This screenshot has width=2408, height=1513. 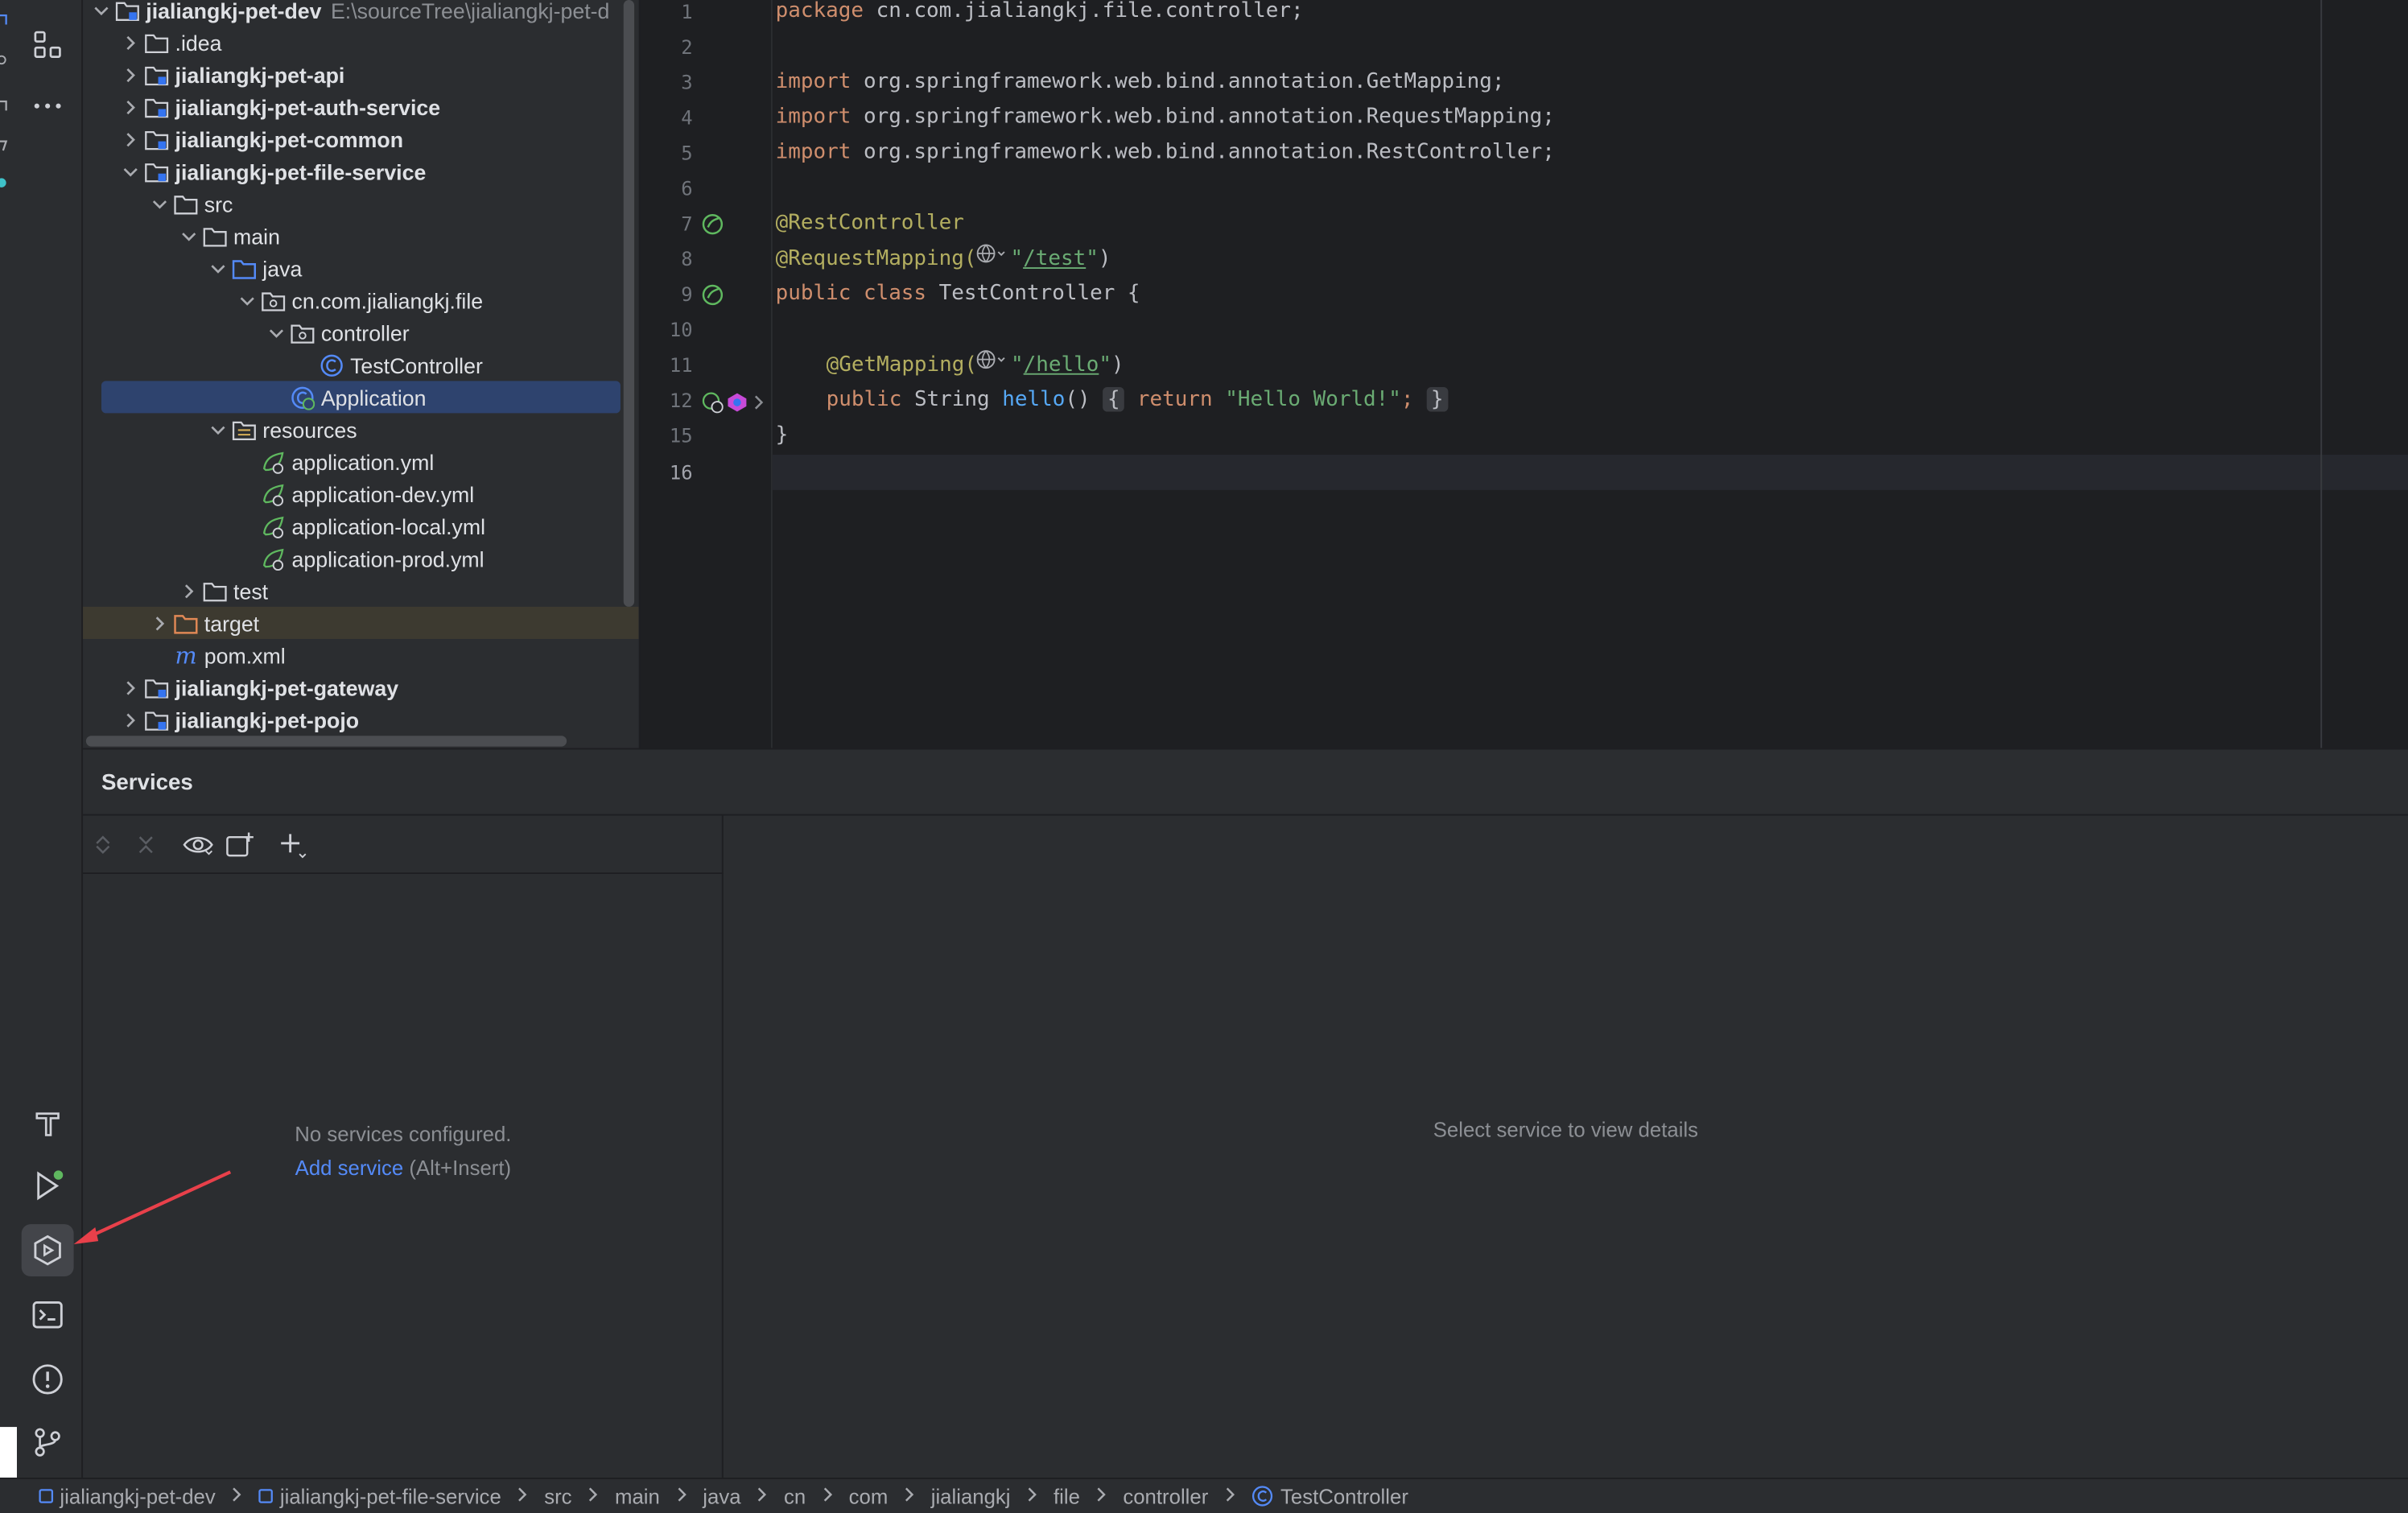 I want to click on breadcrumb-item: TestController, so click(x=1329, y=1496).